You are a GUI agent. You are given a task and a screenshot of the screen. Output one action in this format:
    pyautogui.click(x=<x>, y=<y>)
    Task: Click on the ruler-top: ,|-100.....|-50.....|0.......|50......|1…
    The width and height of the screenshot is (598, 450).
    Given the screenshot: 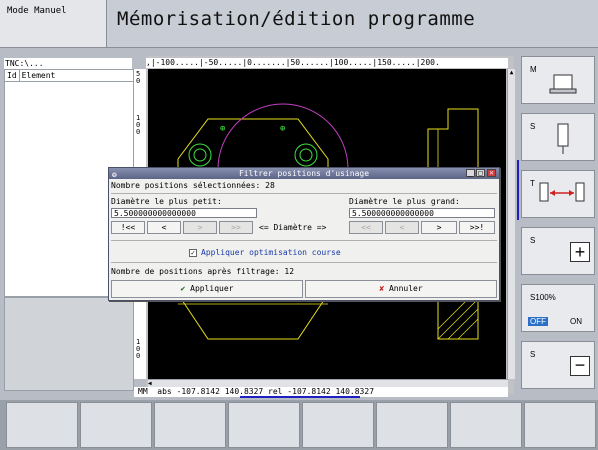 What is the action you would take?
    pyautogui.click(x=327, y=63)
    